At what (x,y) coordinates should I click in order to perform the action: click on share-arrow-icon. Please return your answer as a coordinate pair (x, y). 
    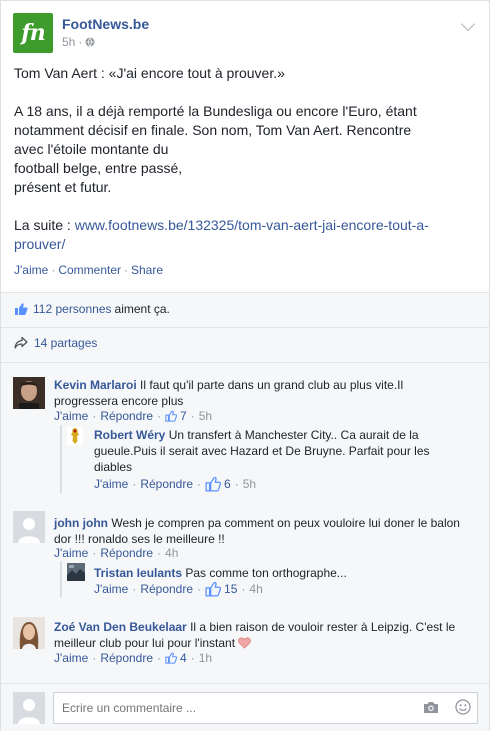
    Looking at the image, I should click on (21, 342).